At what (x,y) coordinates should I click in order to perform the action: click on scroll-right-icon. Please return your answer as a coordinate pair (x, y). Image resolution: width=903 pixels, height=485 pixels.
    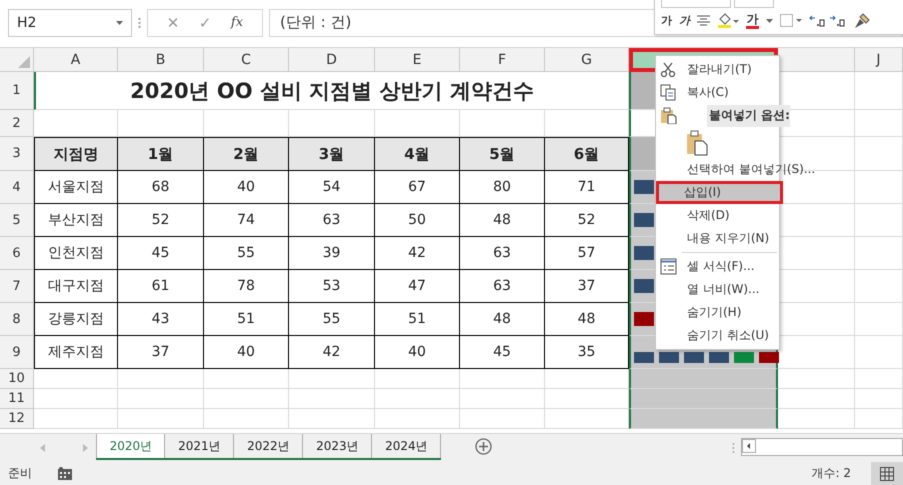
    Looking at the image, I should click on (85, 448).